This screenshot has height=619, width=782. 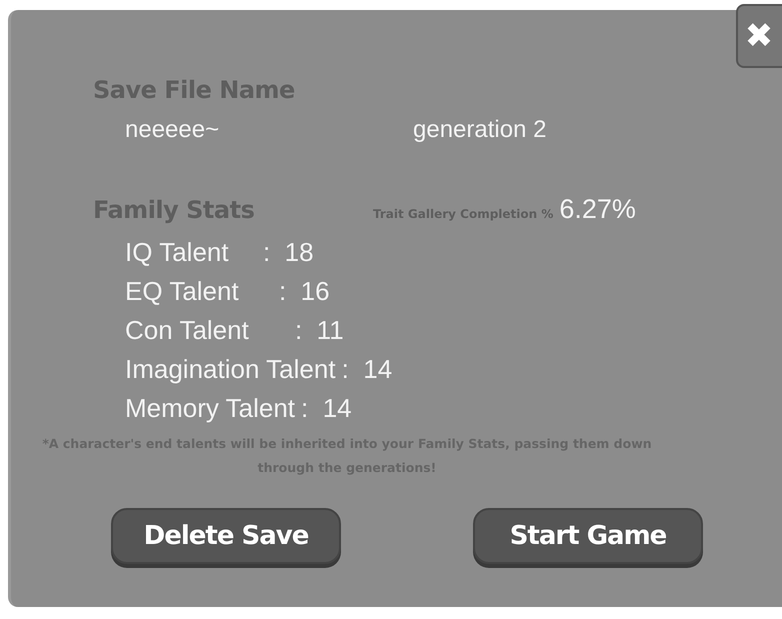 What do you see at coordinates (172, 130) in the screenshot?
I see `save-name: neeeee~` at bounding box center [172, 130].